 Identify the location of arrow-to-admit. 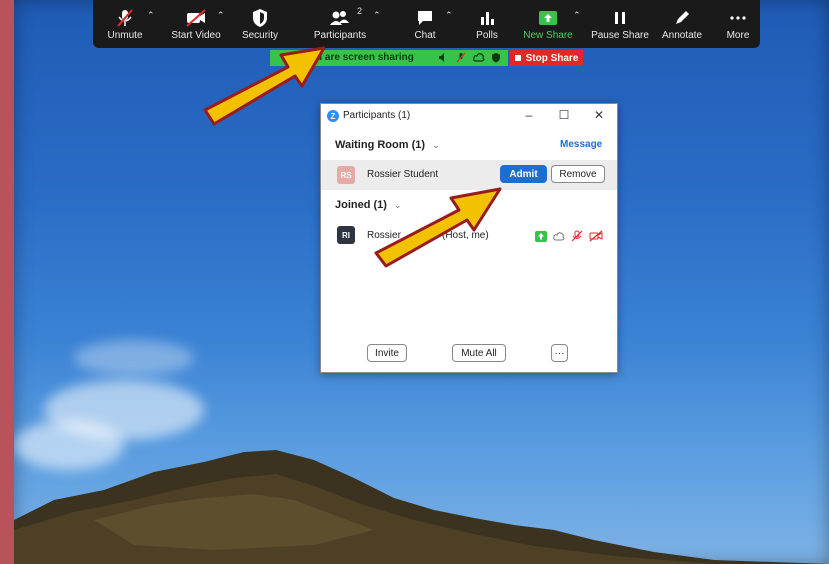
(438, 227).